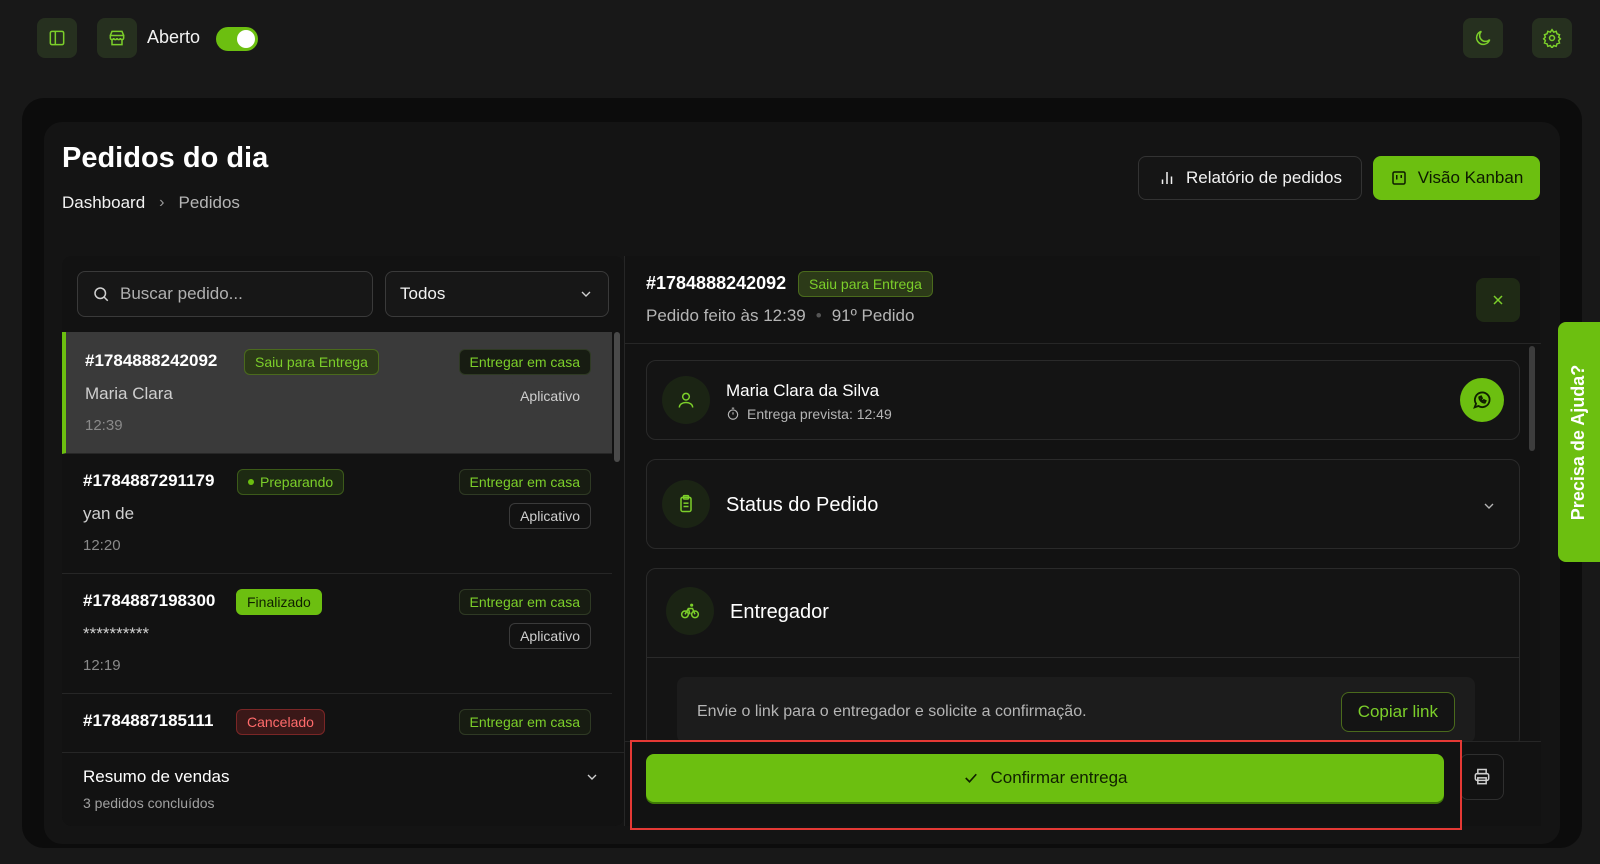 The width and height of the screenshot is (1600, 864). I want to click on toggle-knob, so click(246, 39).